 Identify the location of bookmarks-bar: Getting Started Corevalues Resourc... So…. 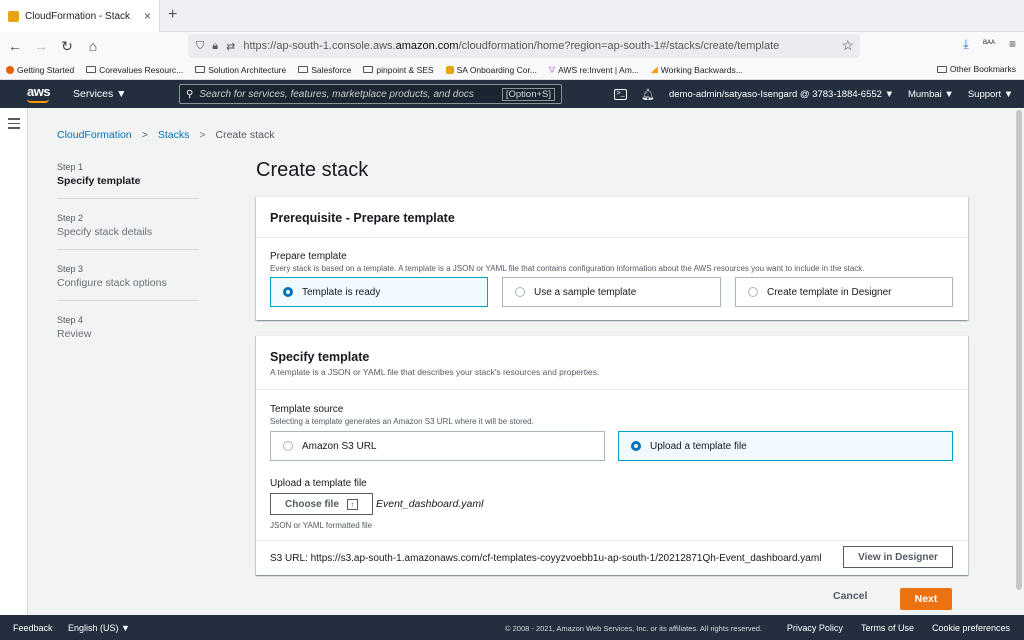
(512, 70).